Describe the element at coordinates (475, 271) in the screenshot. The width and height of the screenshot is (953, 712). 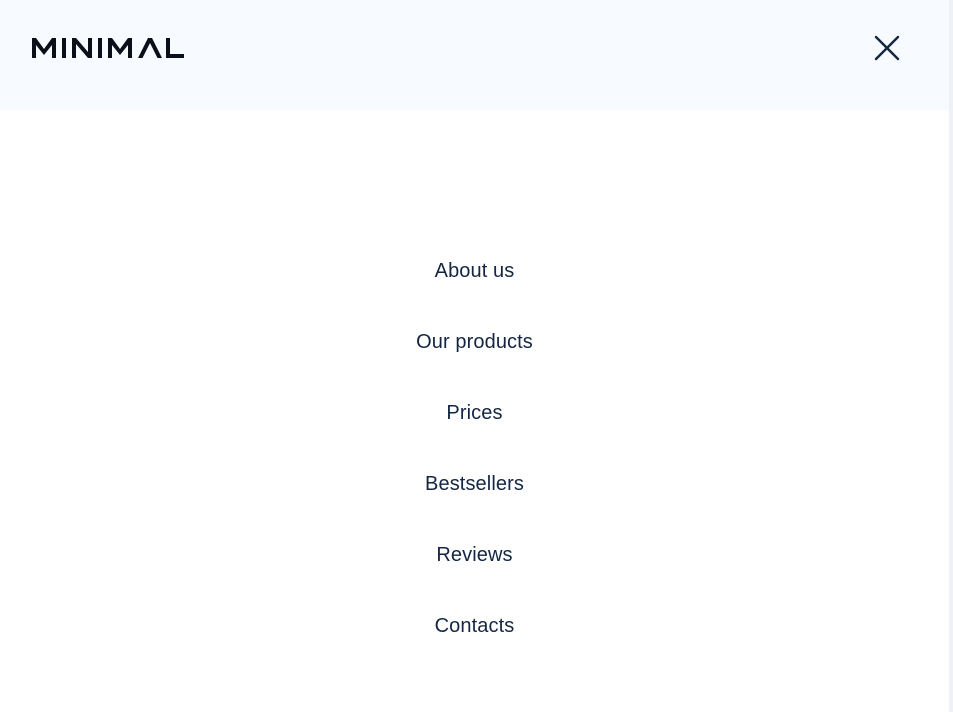
I see `nav-item-about-us: About us` at that location.